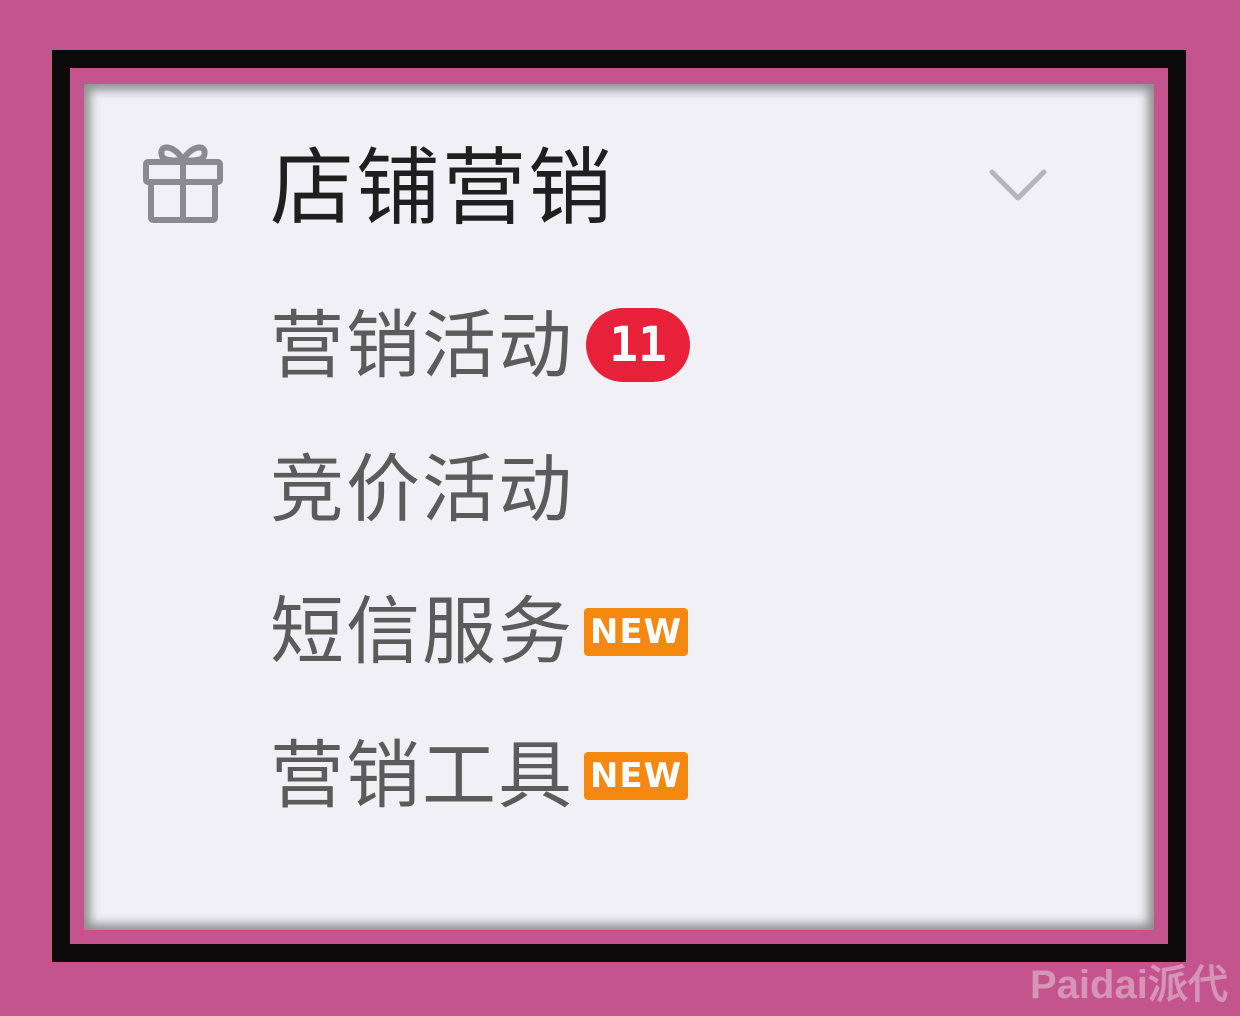 This screenshot has height=1016, width=1240. I want to click on chevron-down-icon, so click(1018, 186).